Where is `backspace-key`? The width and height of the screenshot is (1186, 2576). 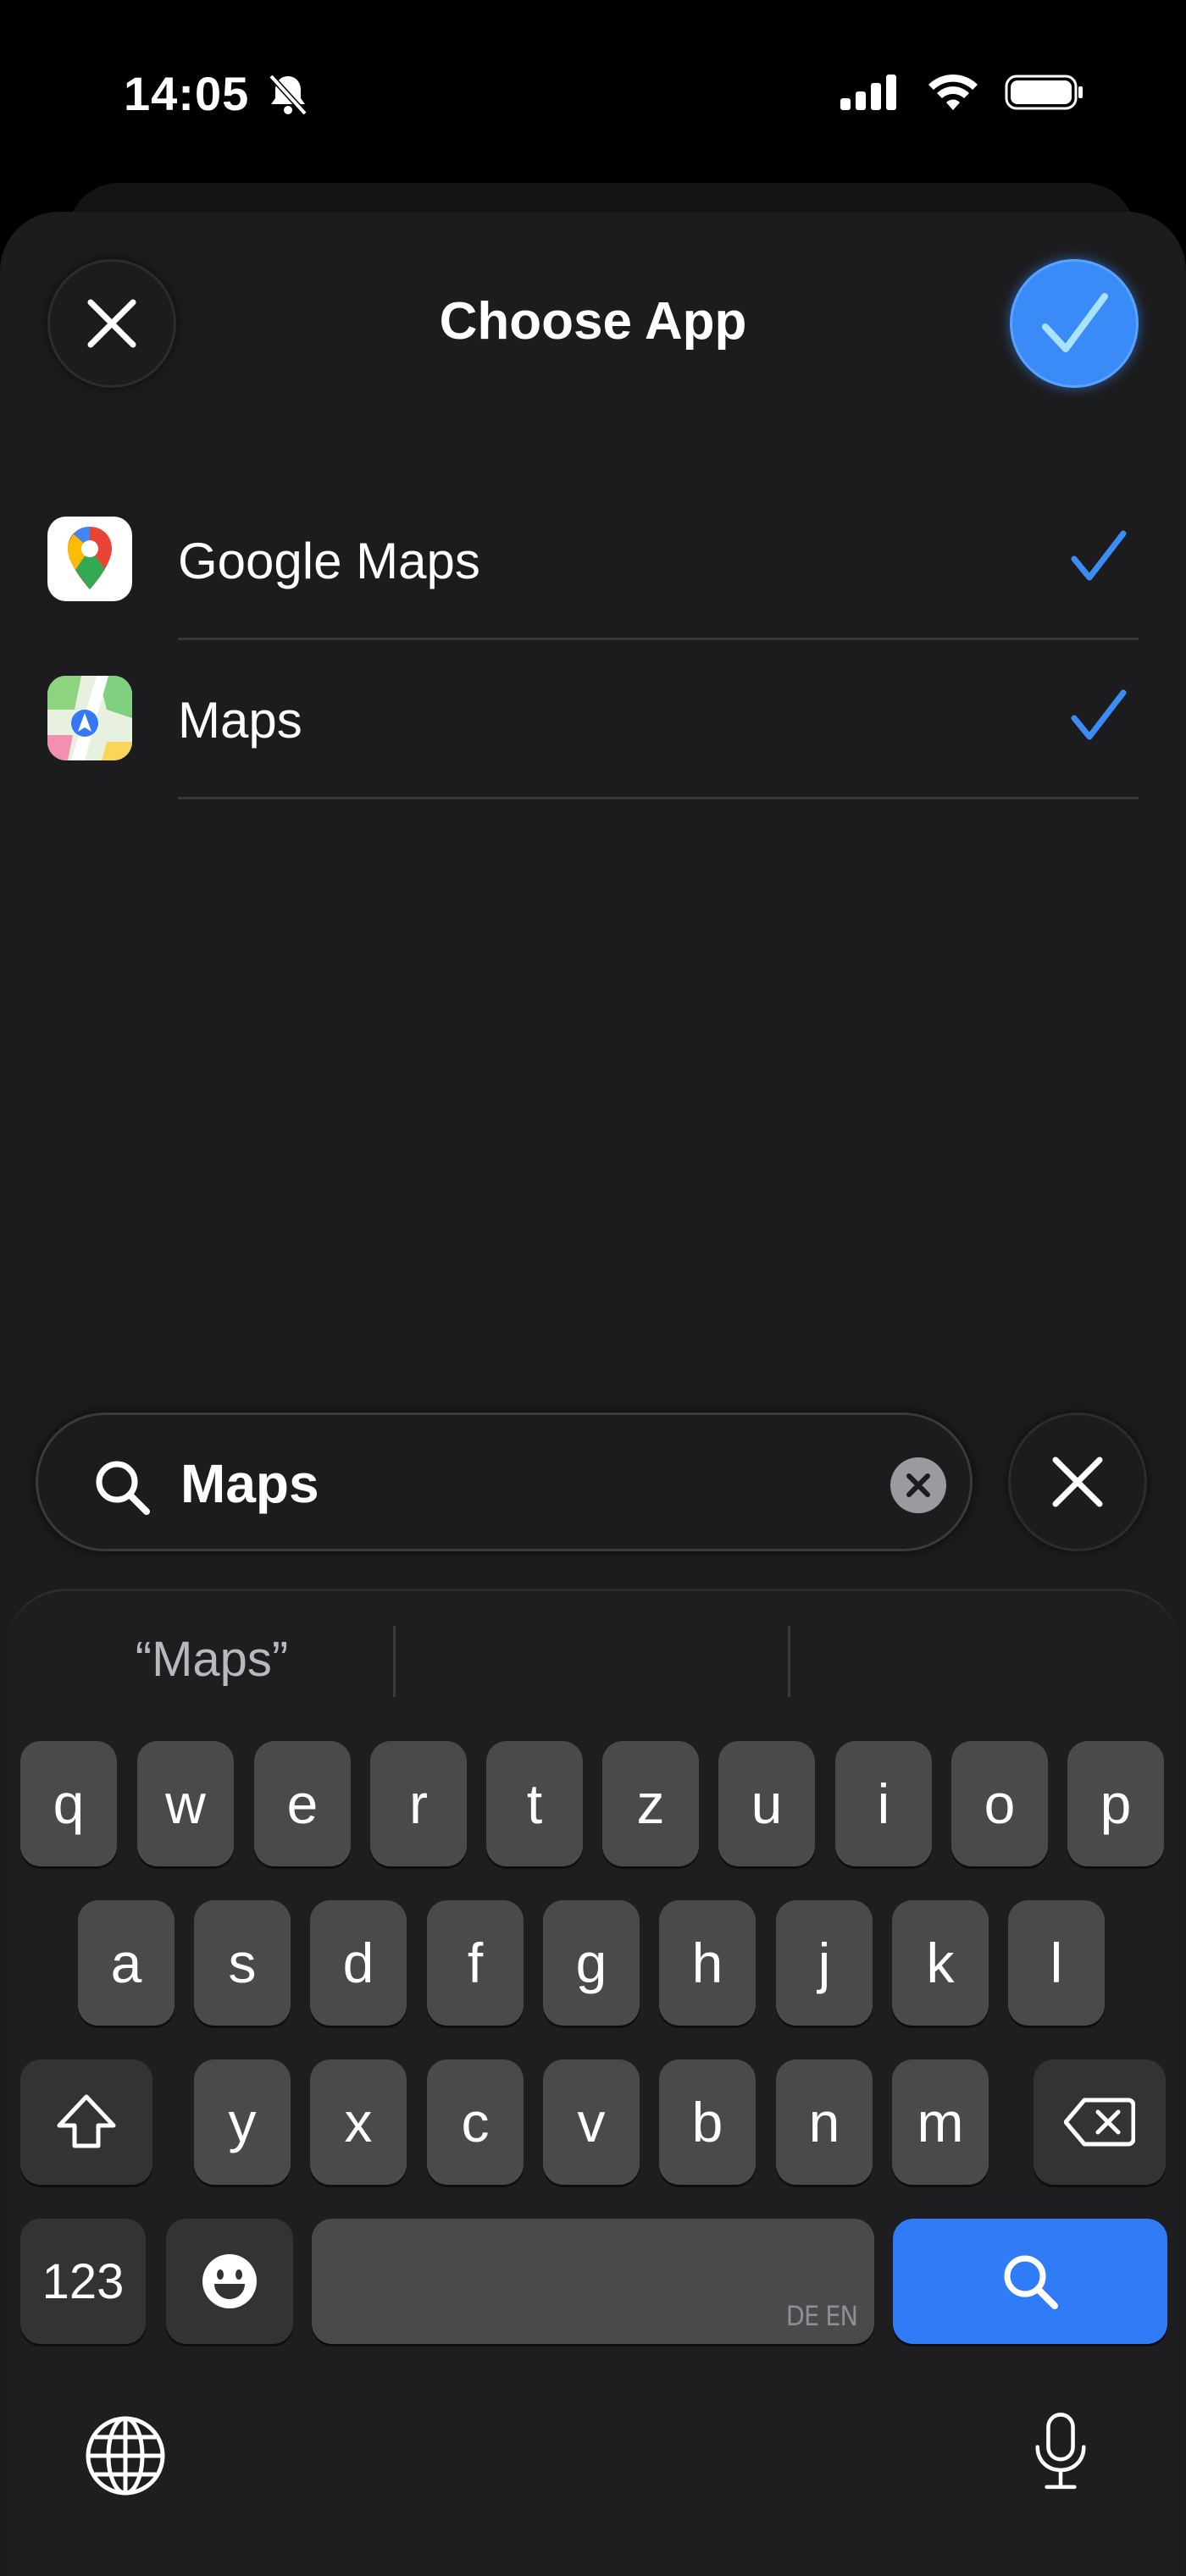
backspace-key is located at coordinates (1100, 2122).